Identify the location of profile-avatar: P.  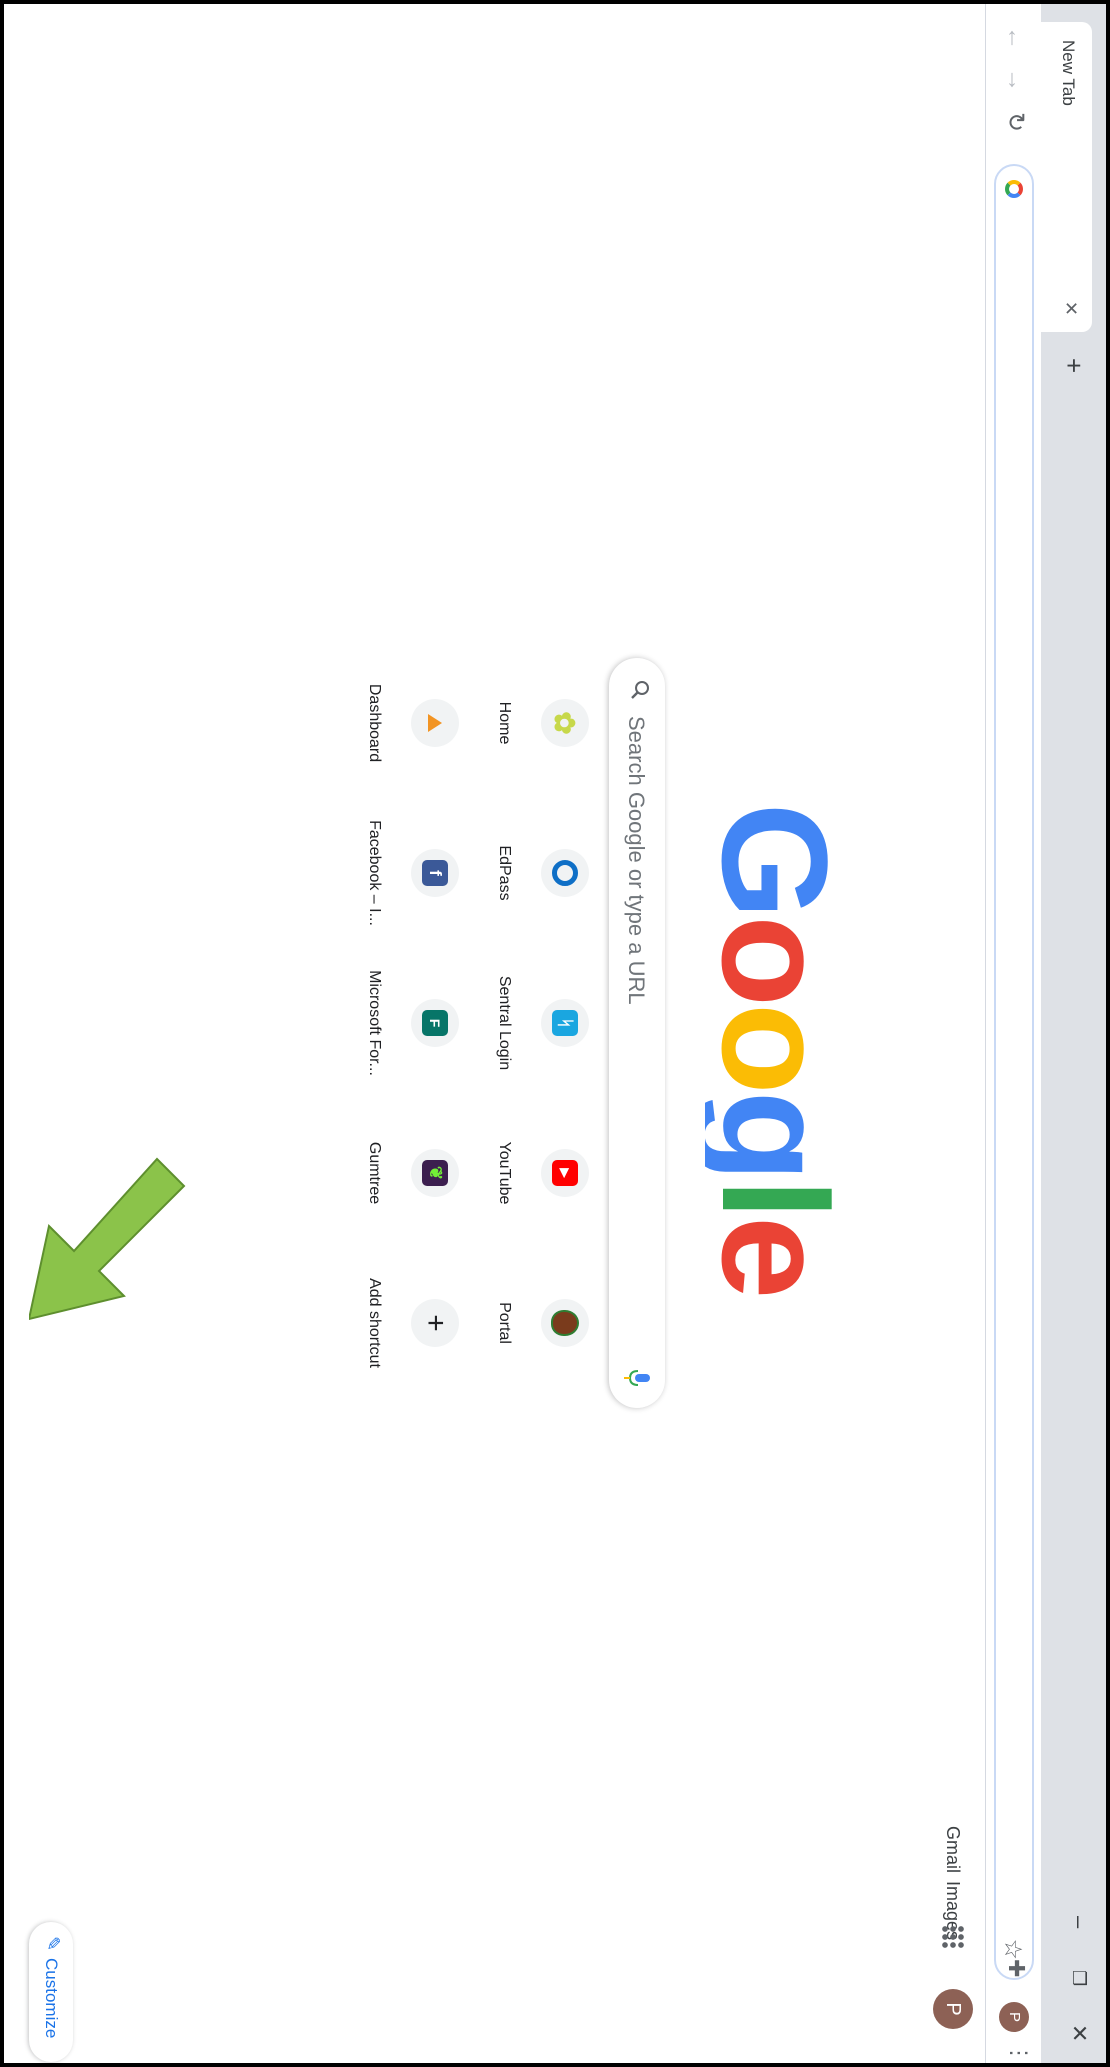
(953, 2009).